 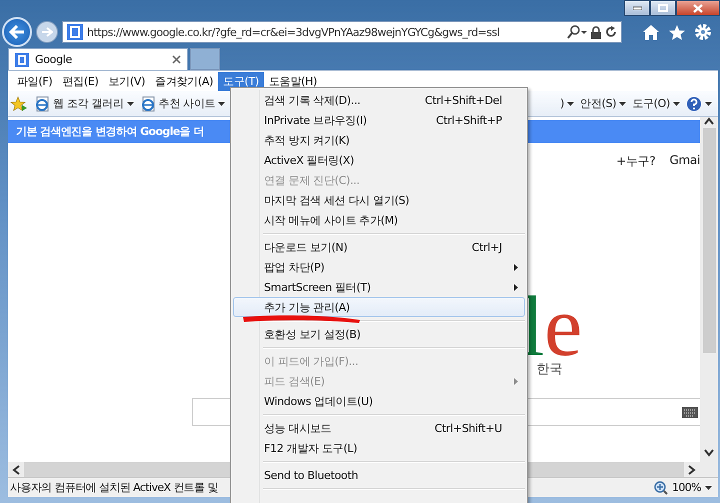 I want to click on status-text: 사용자의 컴퓨터에 설치된 ActiveX 컨트롤 및, so click(x=114, y=487).